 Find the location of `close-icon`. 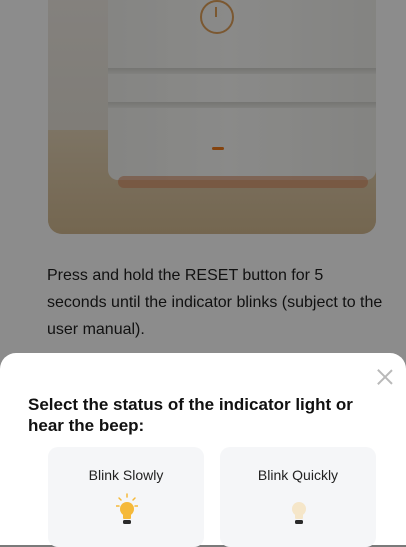

close-icon is located at coordinates (385, 377).